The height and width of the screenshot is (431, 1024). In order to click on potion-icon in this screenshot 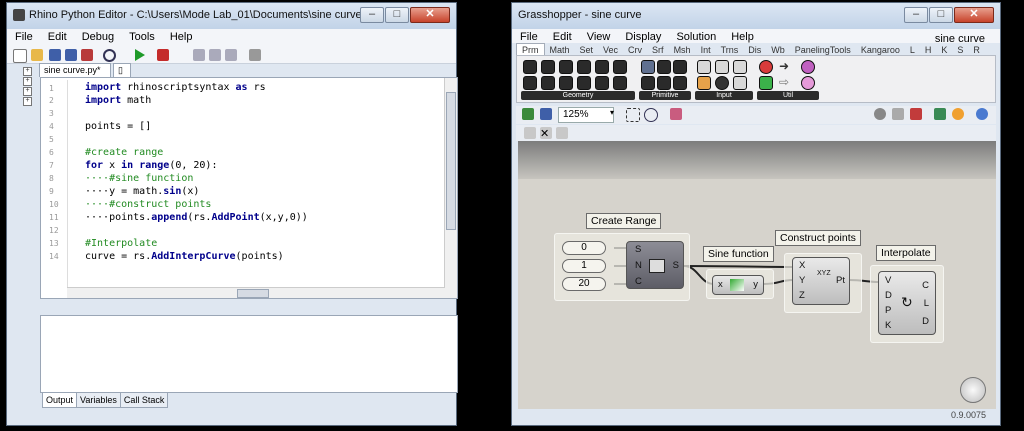, I will do `click(808, 83)`.